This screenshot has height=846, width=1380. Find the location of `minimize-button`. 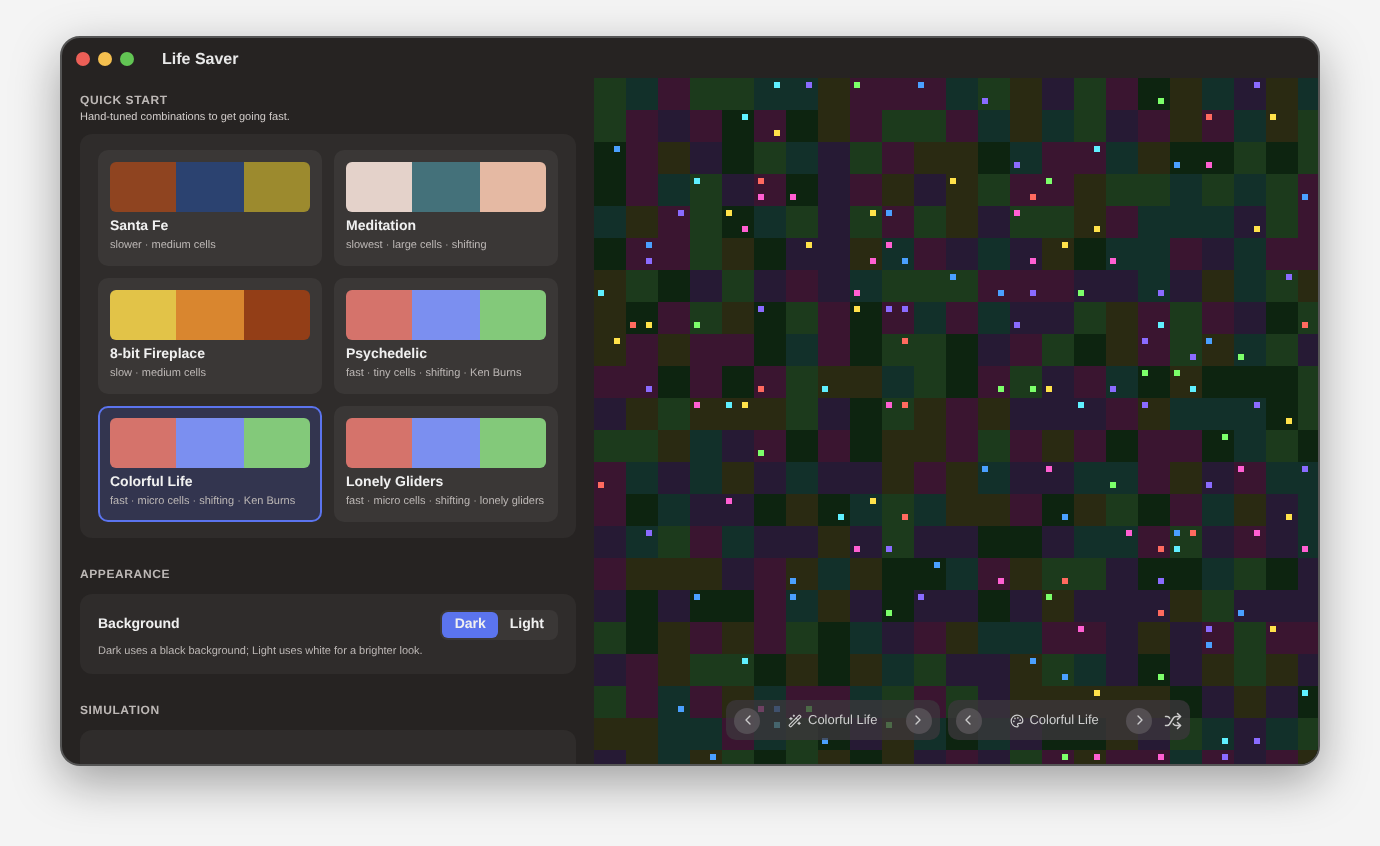

minimize-button is located at coordinates (105, 58).